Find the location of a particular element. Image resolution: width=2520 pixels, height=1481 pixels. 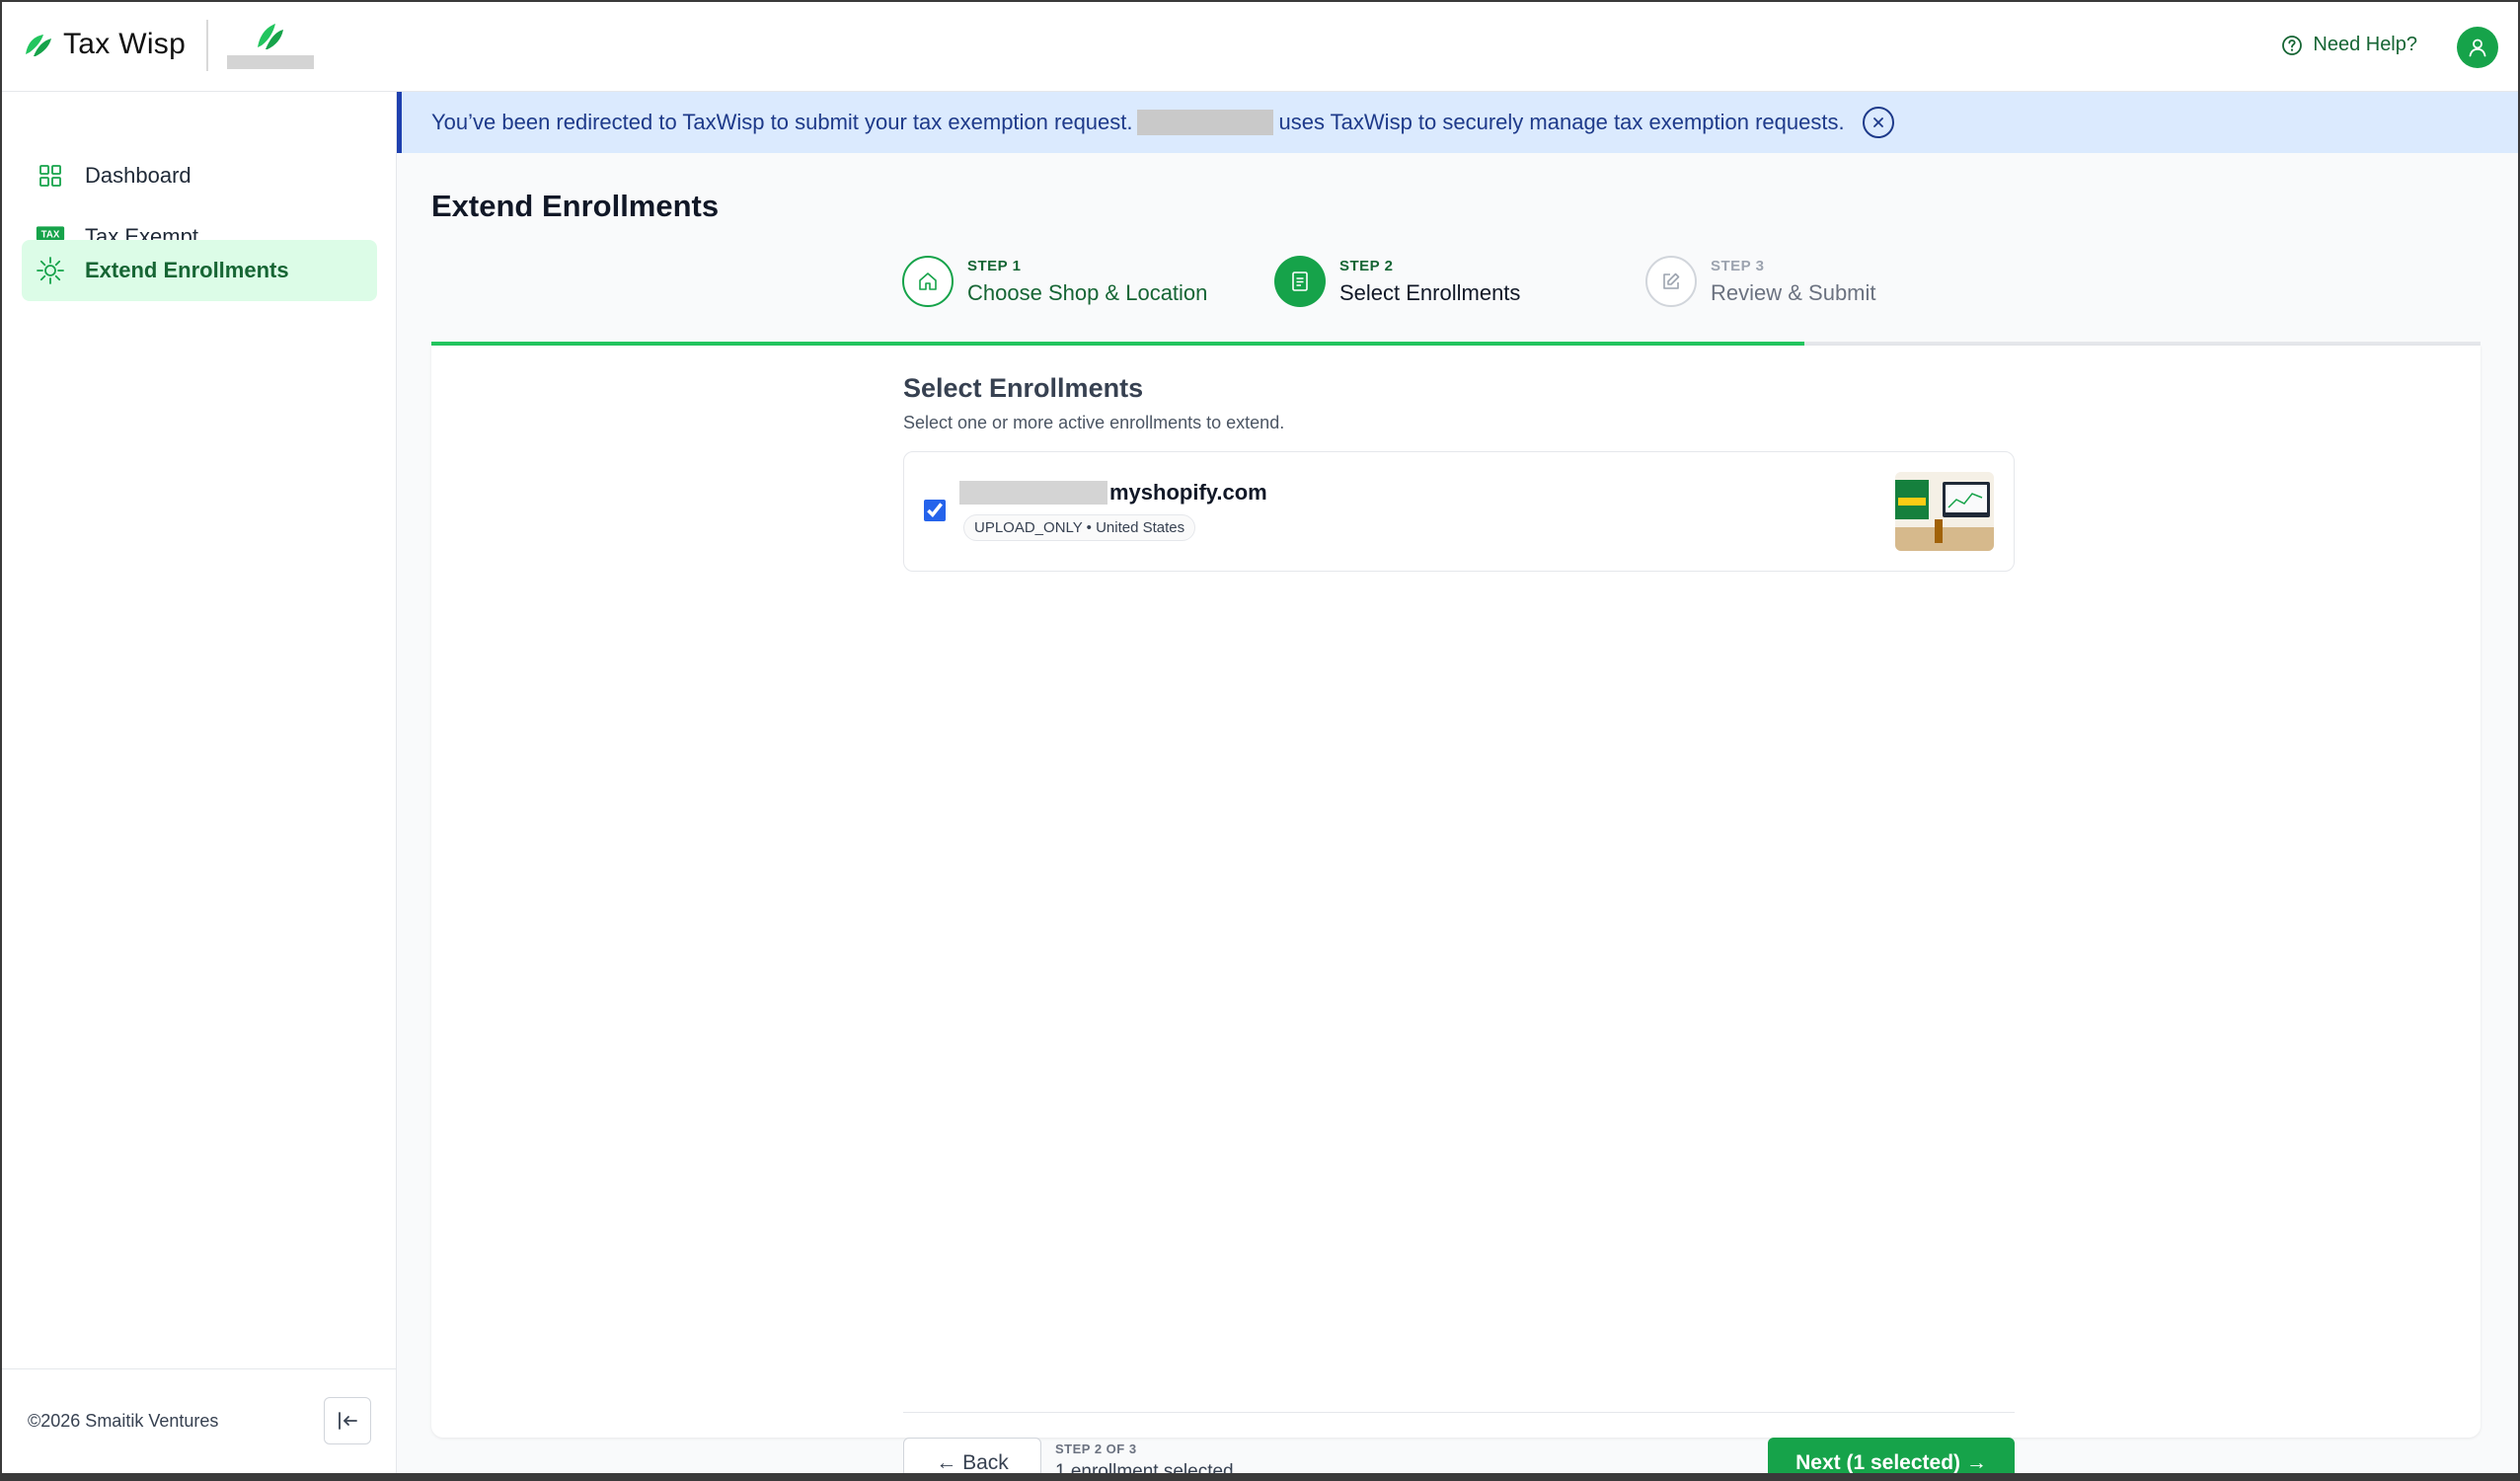

merchant-name-redacted is located at coordinates (1204, 122).